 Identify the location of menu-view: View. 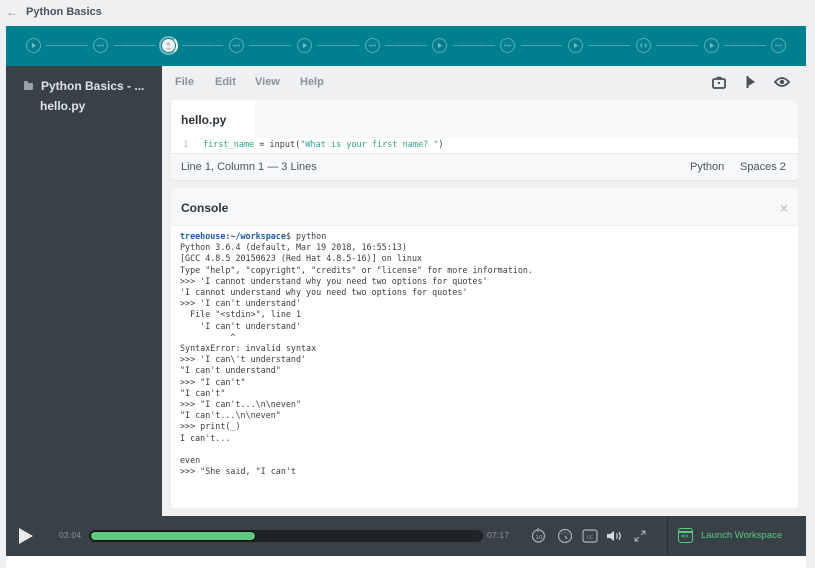
(267, 82).